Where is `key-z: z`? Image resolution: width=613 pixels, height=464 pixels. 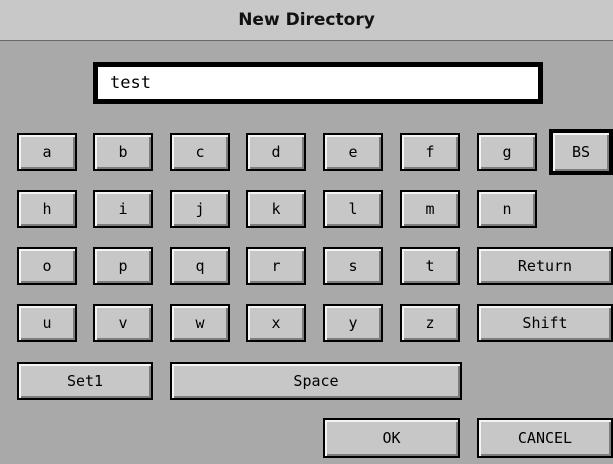 key-z: z is located at coordinates (430, 323).